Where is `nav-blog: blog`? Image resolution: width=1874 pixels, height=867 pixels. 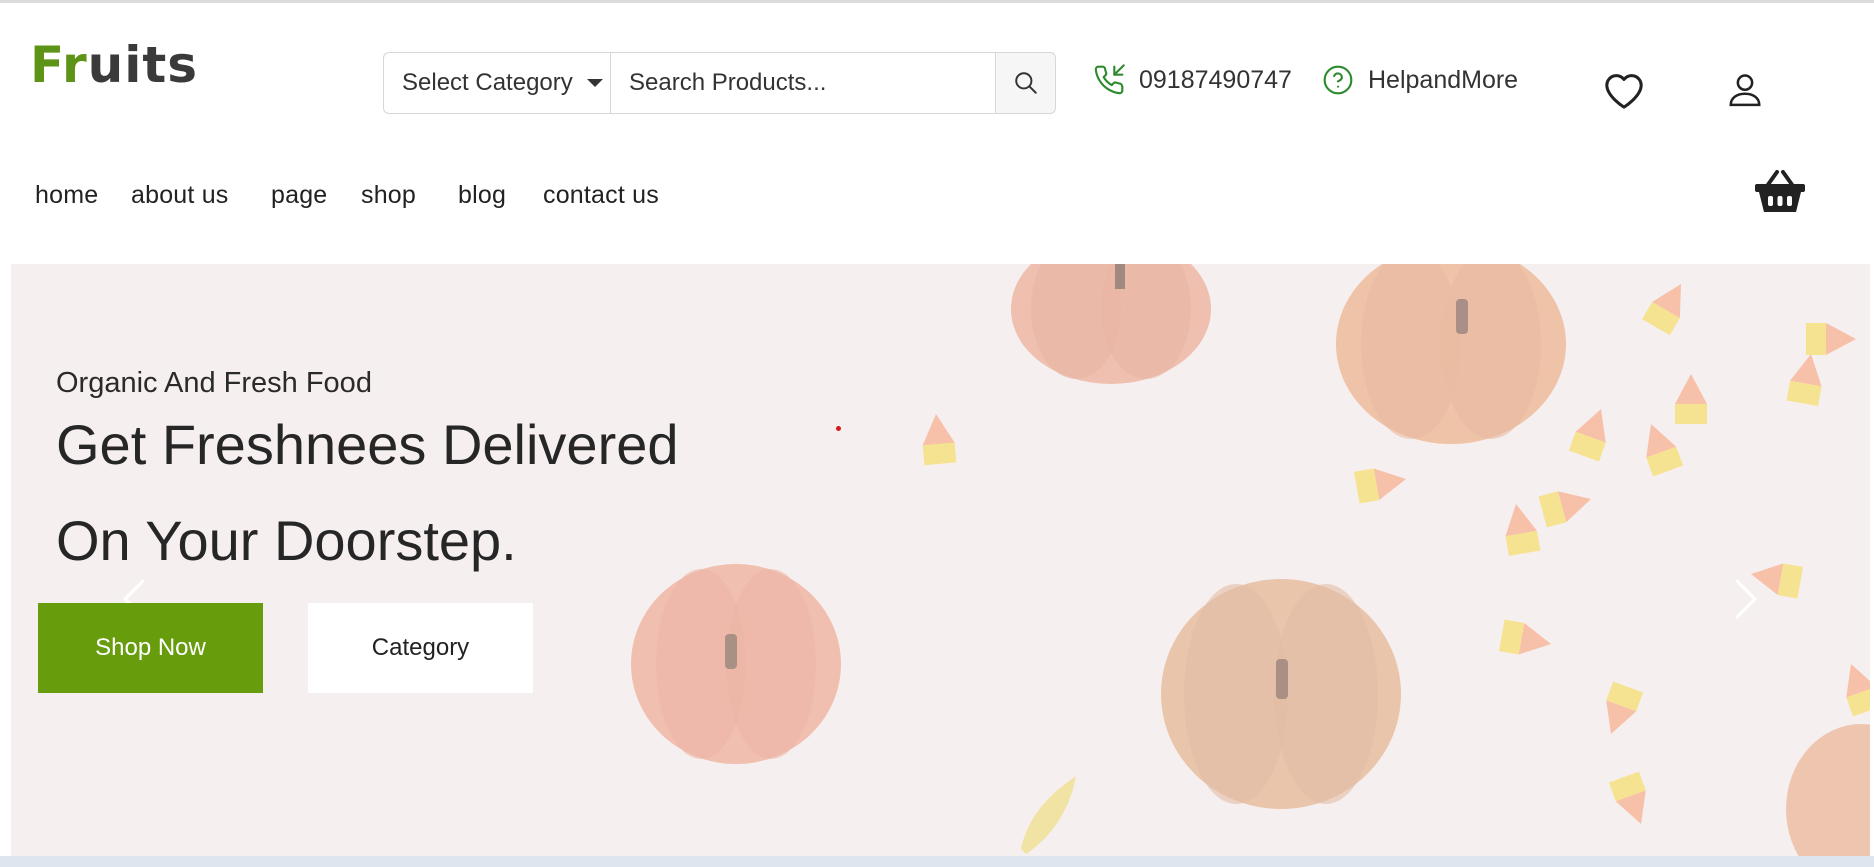 nav-blog: blog is located at coordinates (482, 195).